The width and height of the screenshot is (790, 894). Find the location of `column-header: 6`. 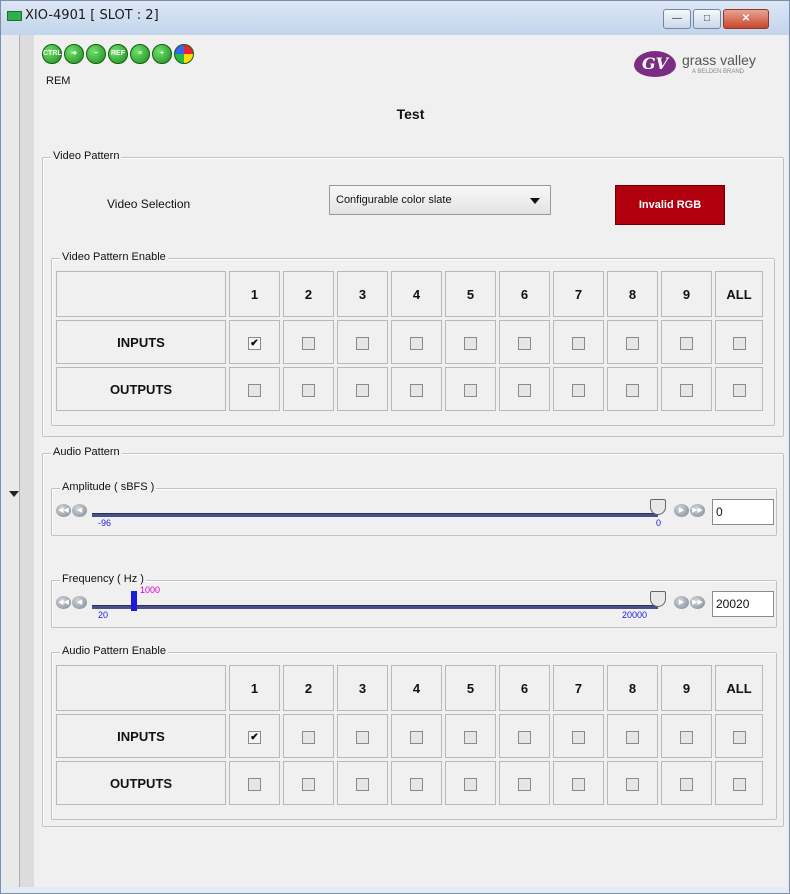

column-header: 6 is located at coordinates (524, 688).